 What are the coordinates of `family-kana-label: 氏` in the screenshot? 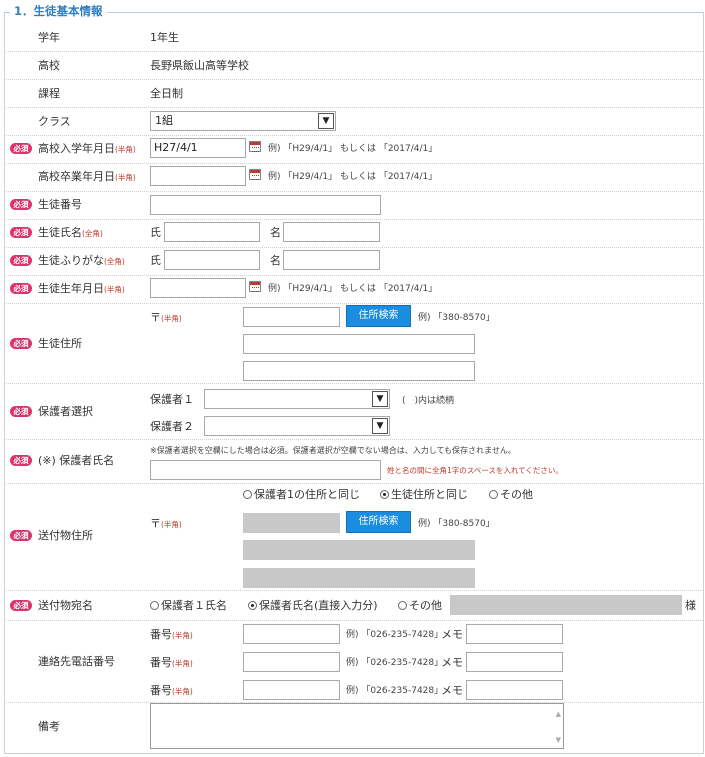 It's located at (155, 260).